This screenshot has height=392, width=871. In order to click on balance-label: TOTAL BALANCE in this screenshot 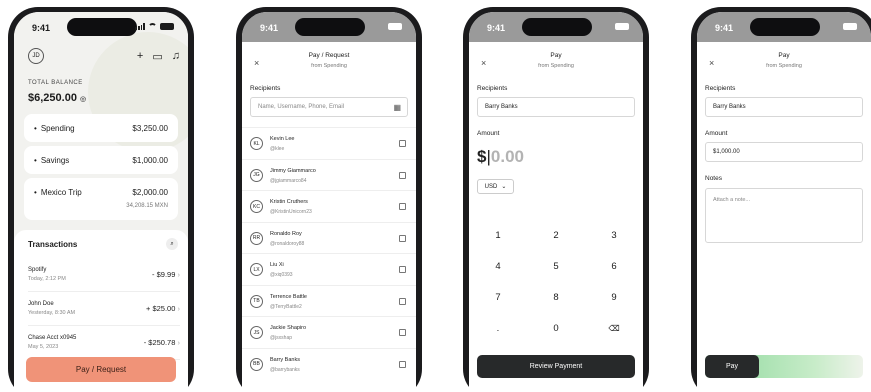, I will do `click(55, 83)`.